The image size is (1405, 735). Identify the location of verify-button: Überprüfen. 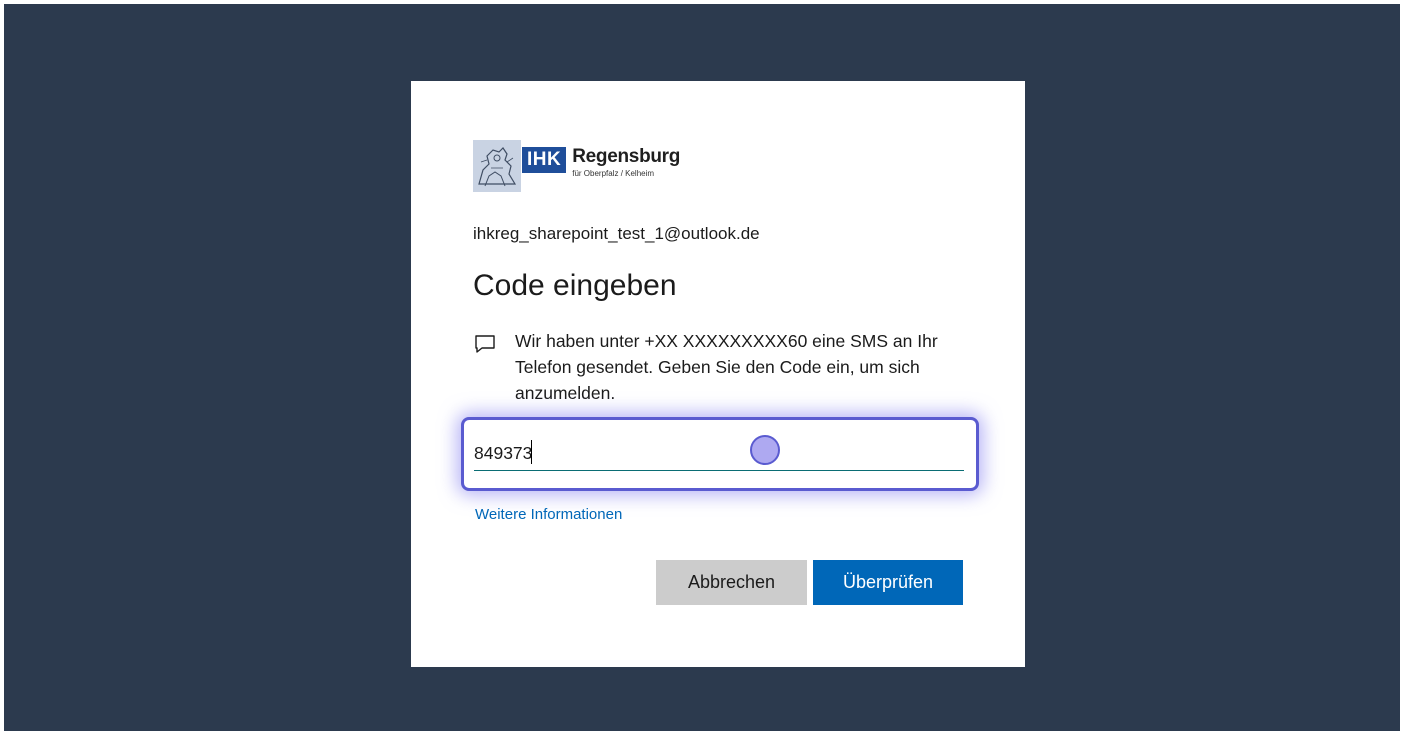
(888, 582).